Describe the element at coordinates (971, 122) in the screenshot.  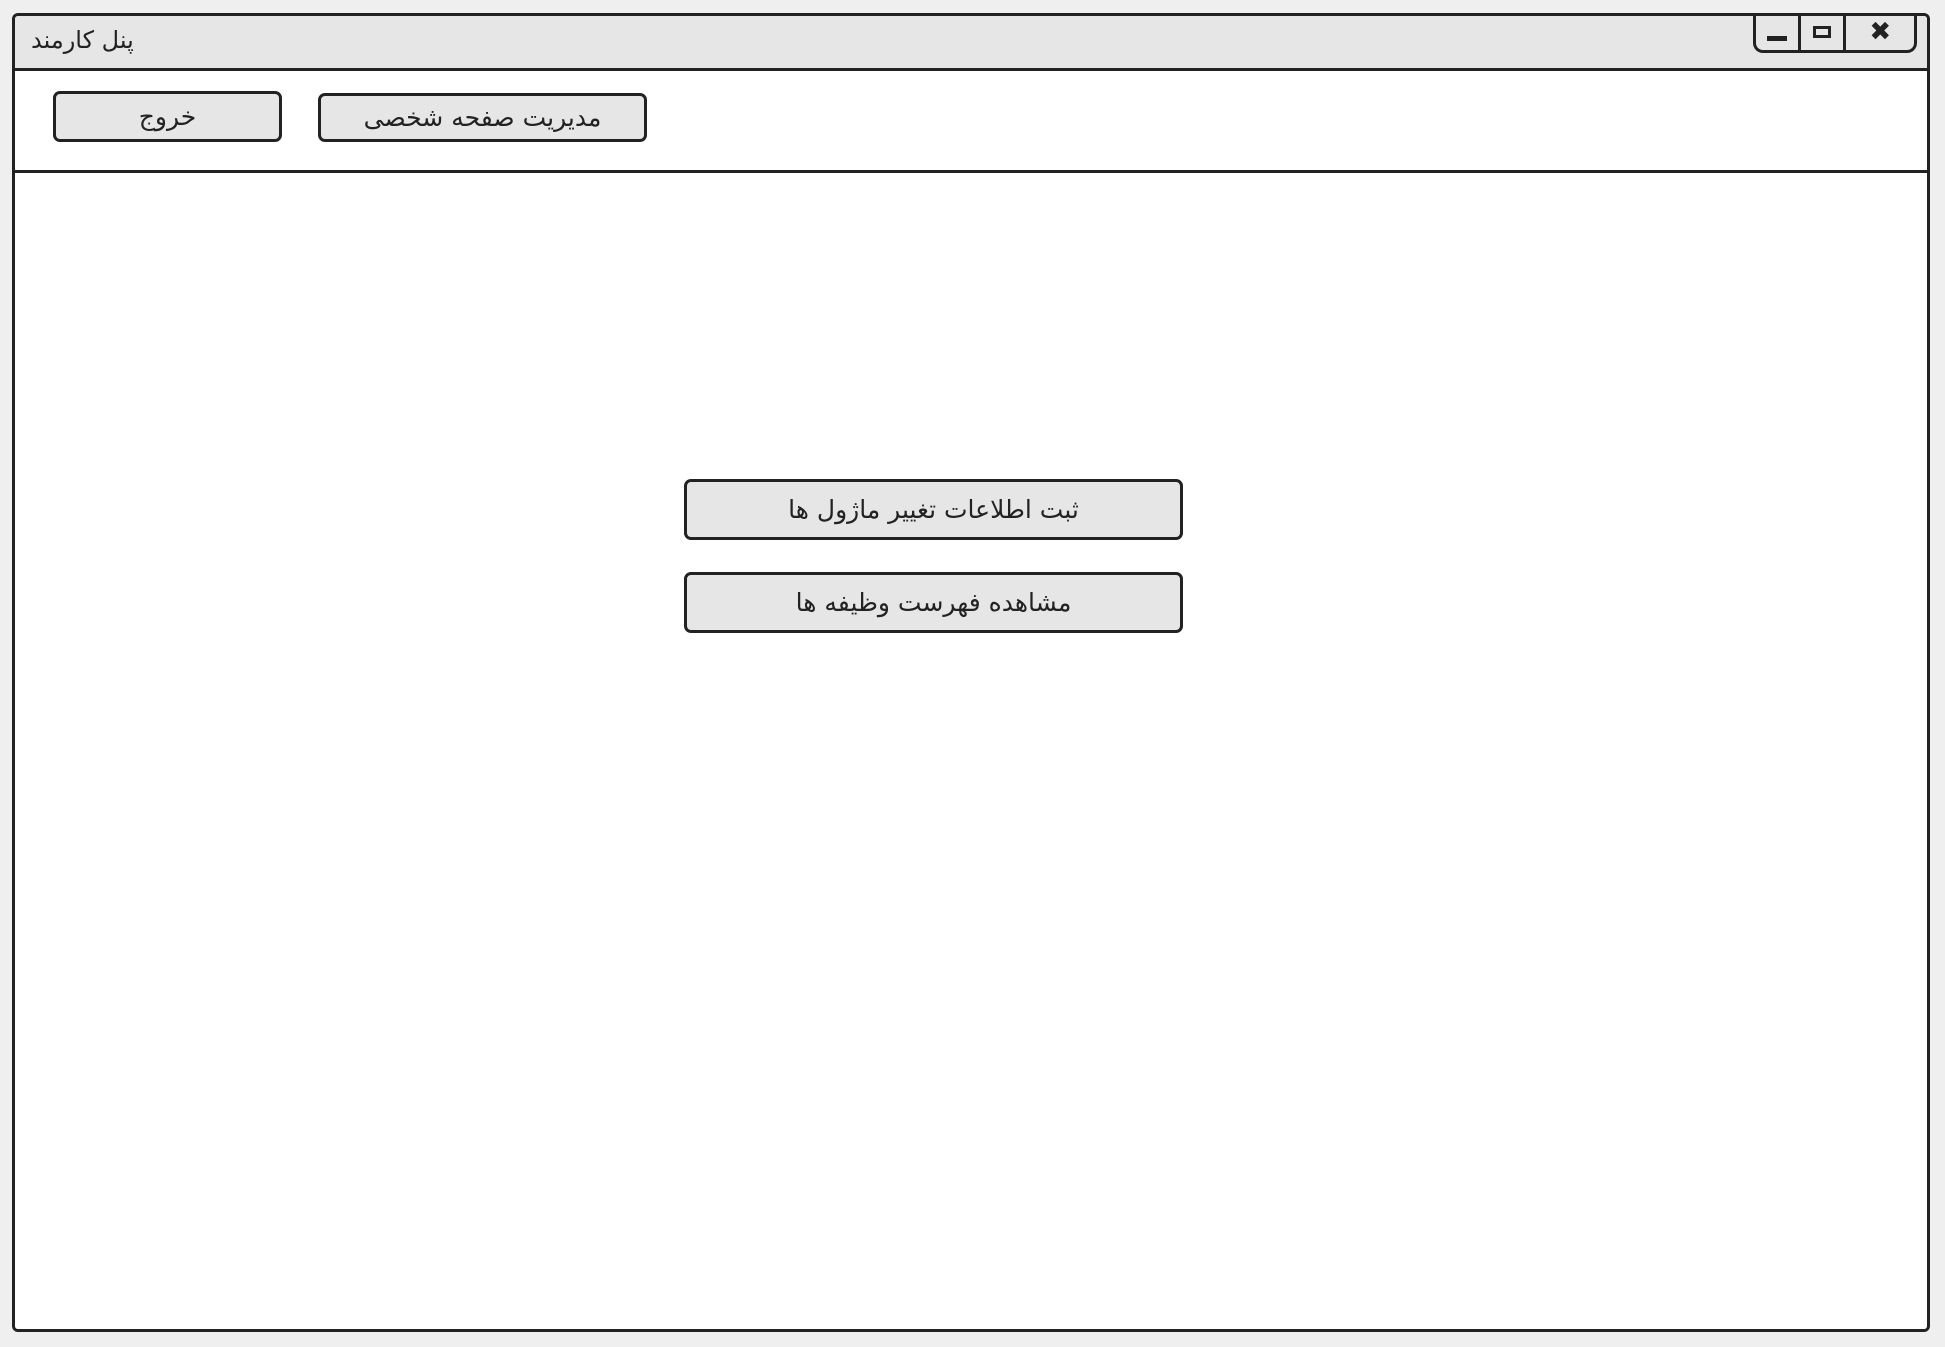
I see `toolbar: خروج مدیریت صفحه شخصی` at that location.